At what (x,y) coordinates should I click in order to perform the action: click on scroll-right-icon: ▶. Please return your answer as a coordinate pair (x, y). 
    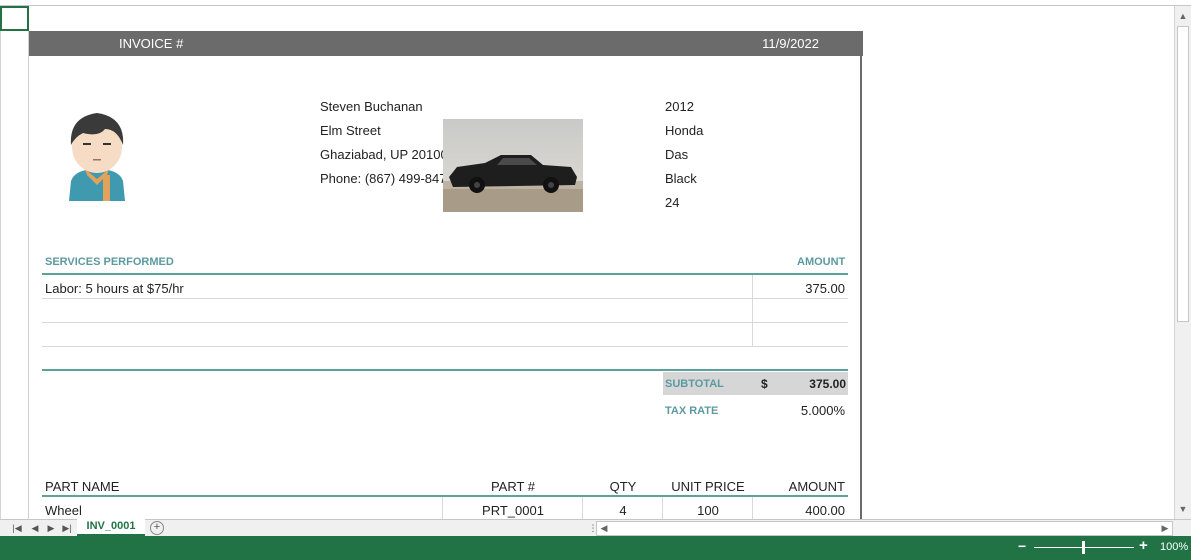
    Looking at the image, I should click on (1165, 528).